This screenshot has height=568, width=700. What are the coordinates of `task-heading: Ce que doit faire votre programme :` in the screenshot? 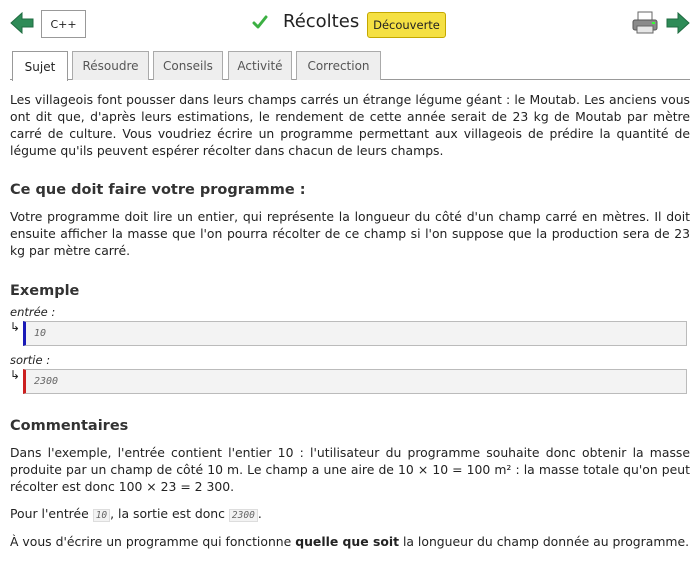 It's located at (158, 190).